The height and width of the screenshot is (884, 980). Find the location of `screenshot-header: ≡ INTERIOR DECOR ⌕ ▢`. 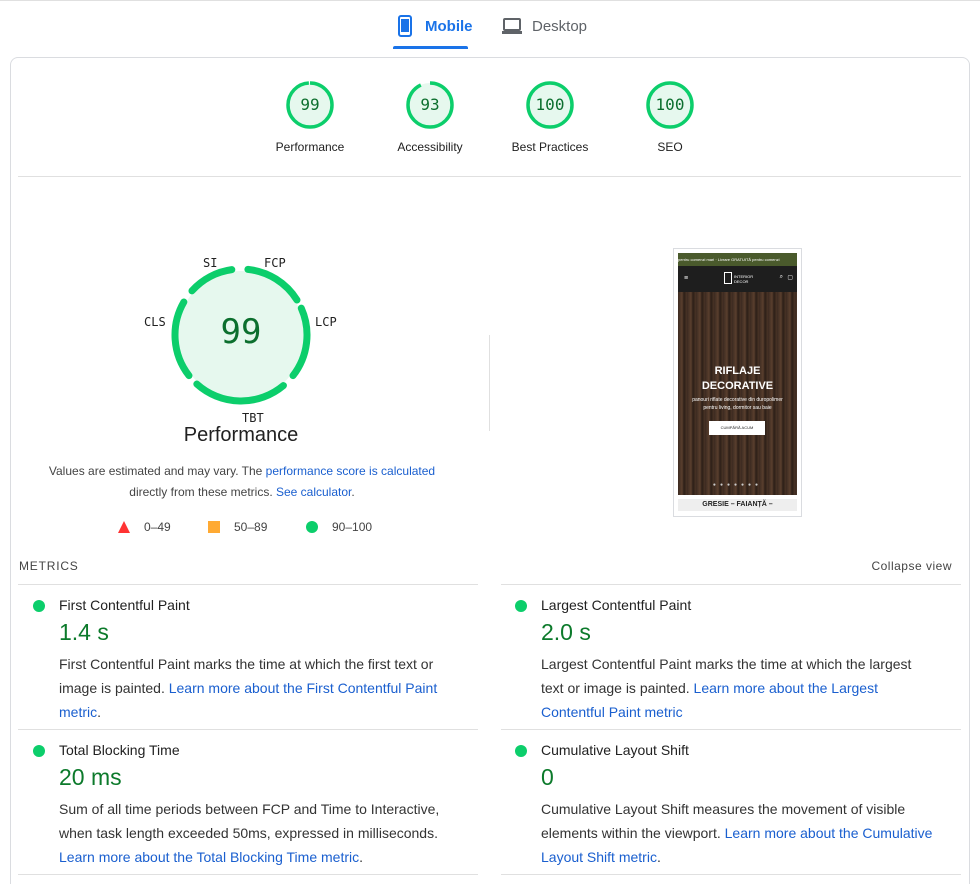

screenshot-header: ≡ INTERIOR DECOR ⌕ ▢ is located at coordinates (737, 279).